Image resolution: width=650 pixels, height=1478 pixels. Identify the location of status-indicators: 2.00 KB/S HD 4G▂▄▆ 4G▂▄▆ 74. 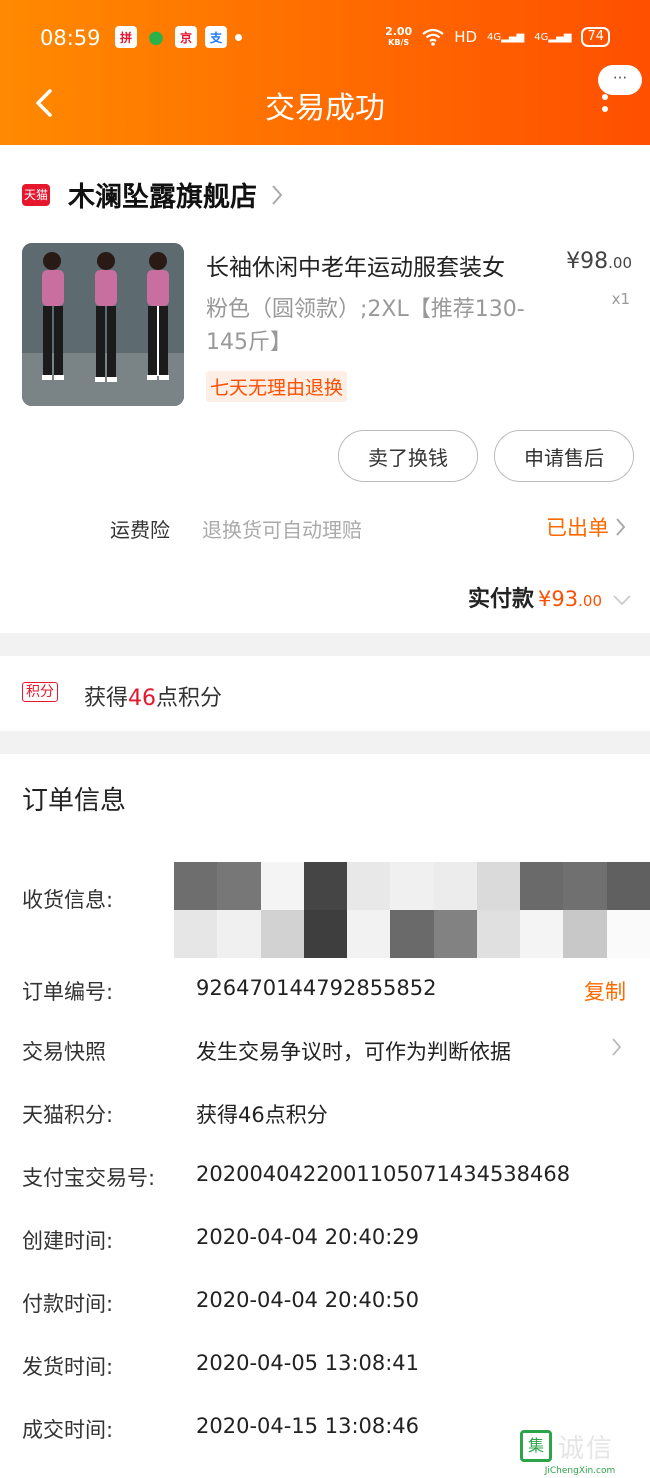
(497, 37).